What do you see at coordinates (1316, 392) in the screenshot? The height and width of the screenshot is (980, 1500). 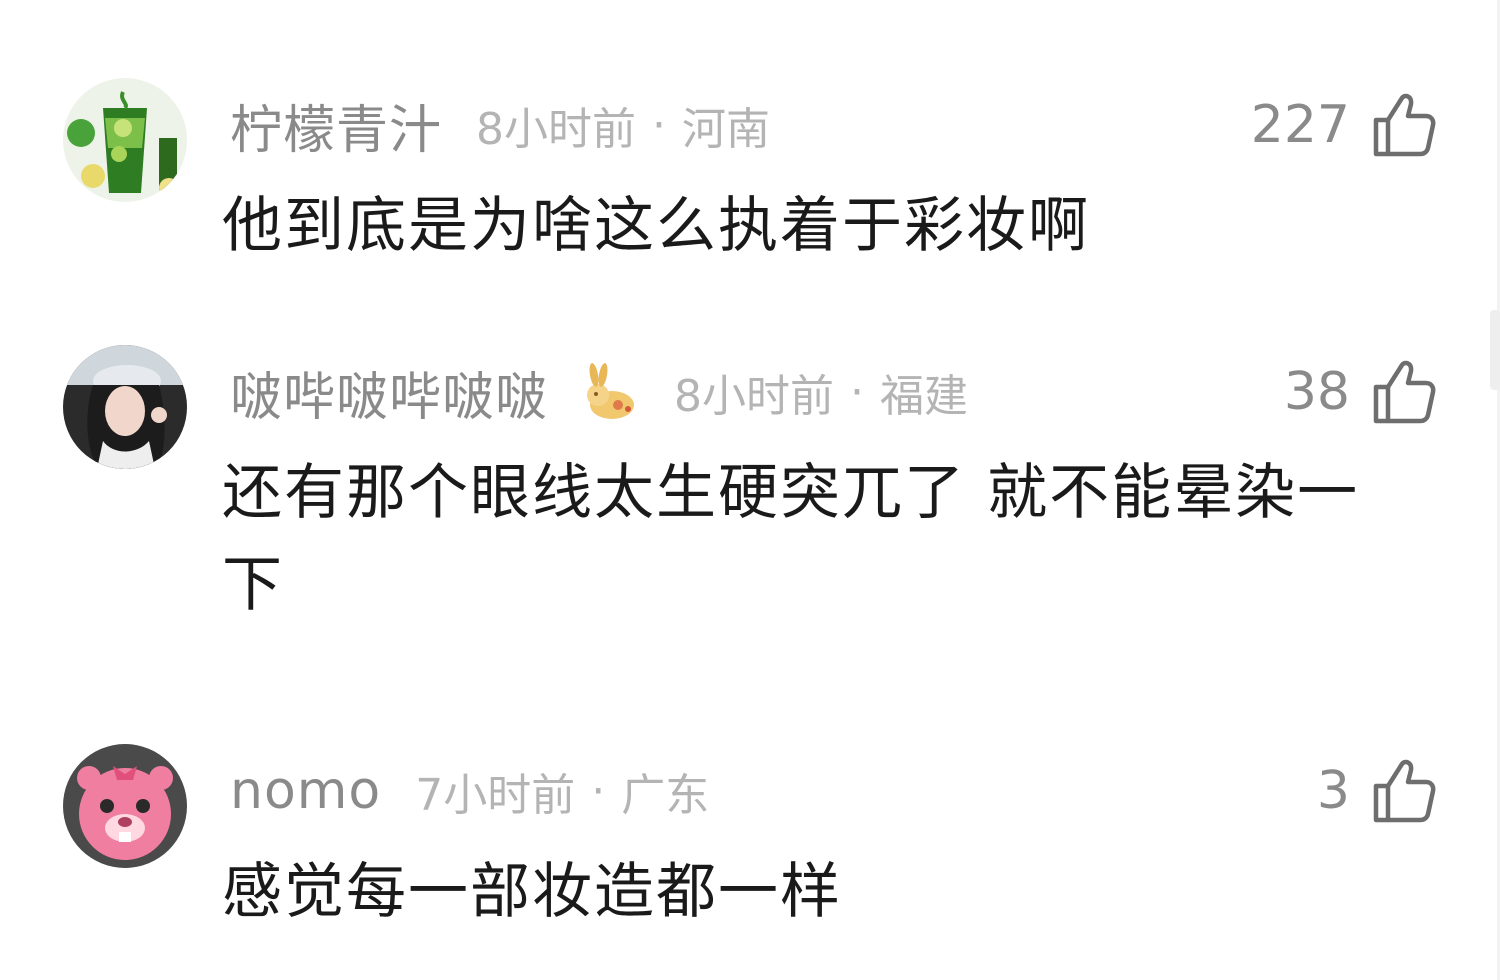 I see `like-count: 38` at bounding box center [1316, 392].